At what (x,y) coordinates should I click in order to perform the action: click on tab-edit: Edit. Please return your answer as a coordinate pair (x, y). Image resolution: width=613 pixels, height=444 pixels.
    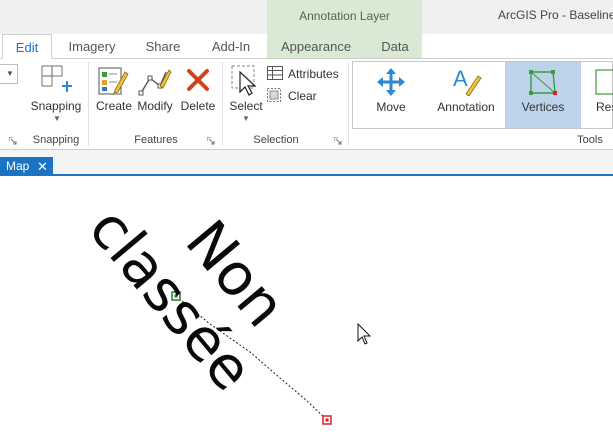
    Looking at the image, I should click on (27, 46).